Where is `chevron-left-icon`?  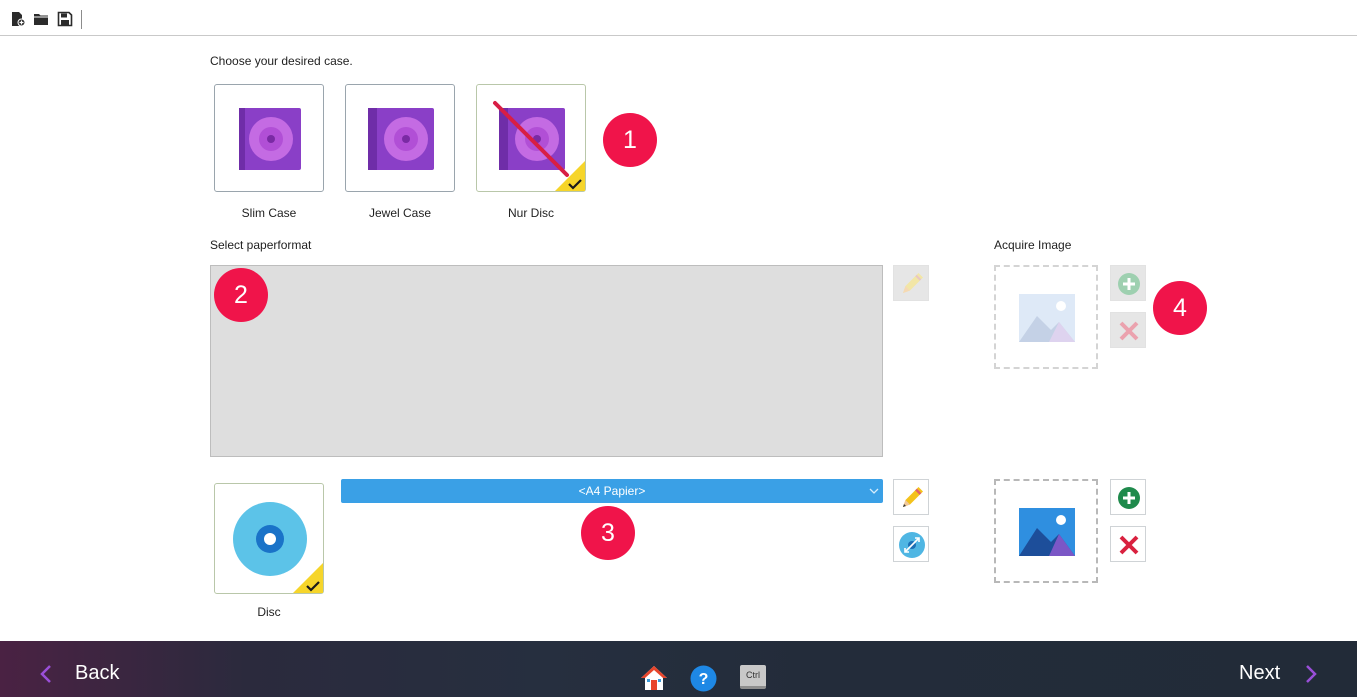
chevron-left-icon is located at coordinates (45, 674).